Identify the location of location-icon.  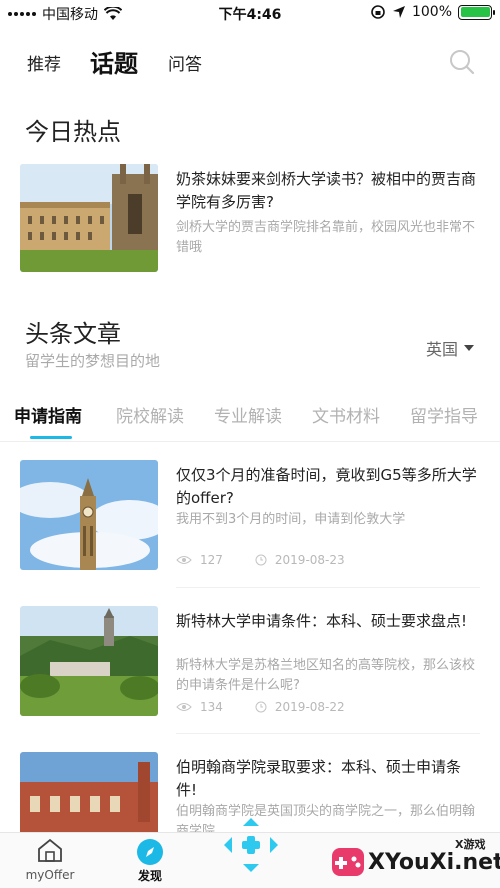
(398, 12).